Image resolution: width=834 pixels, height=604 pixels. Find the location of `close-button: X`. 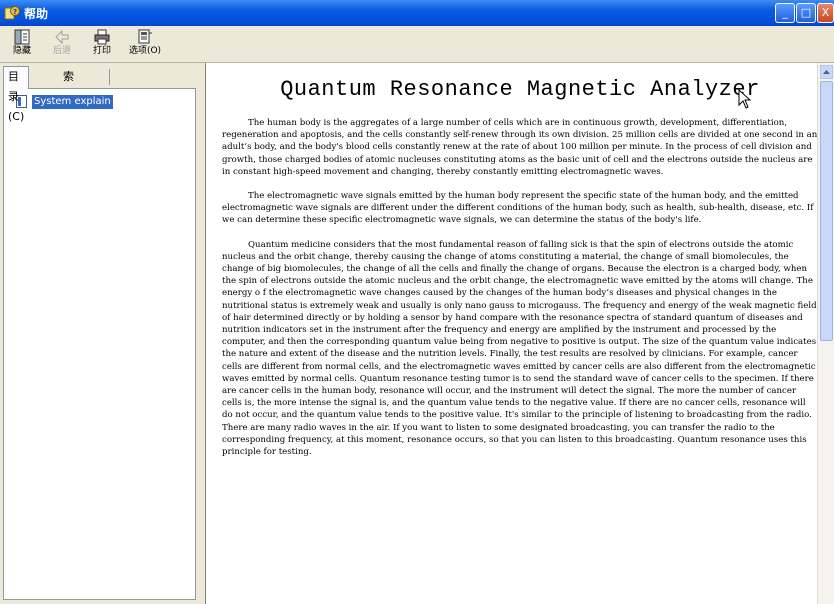

close-button: X is located at coordinates (825, 13).